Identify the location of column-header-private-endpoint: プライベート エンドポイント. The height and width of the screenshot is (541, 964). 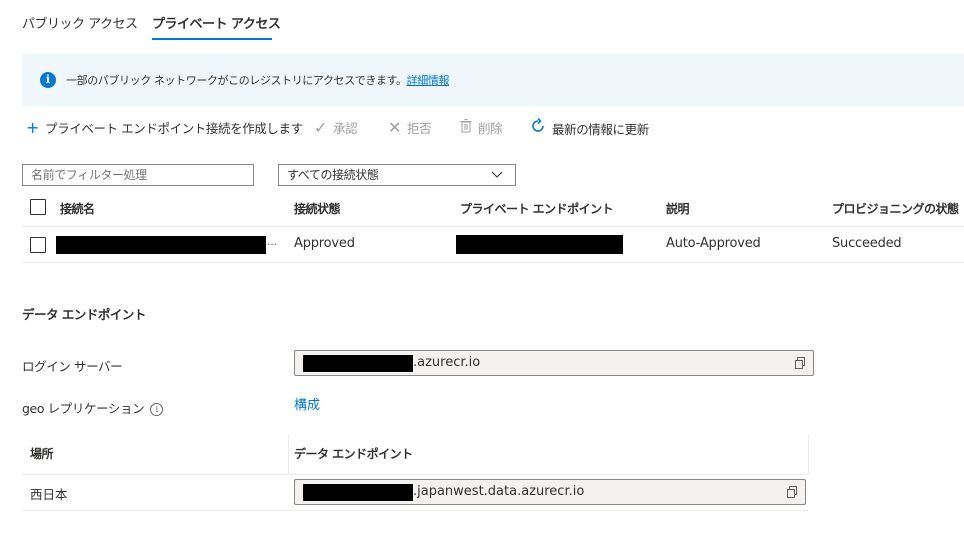
(537, 208).